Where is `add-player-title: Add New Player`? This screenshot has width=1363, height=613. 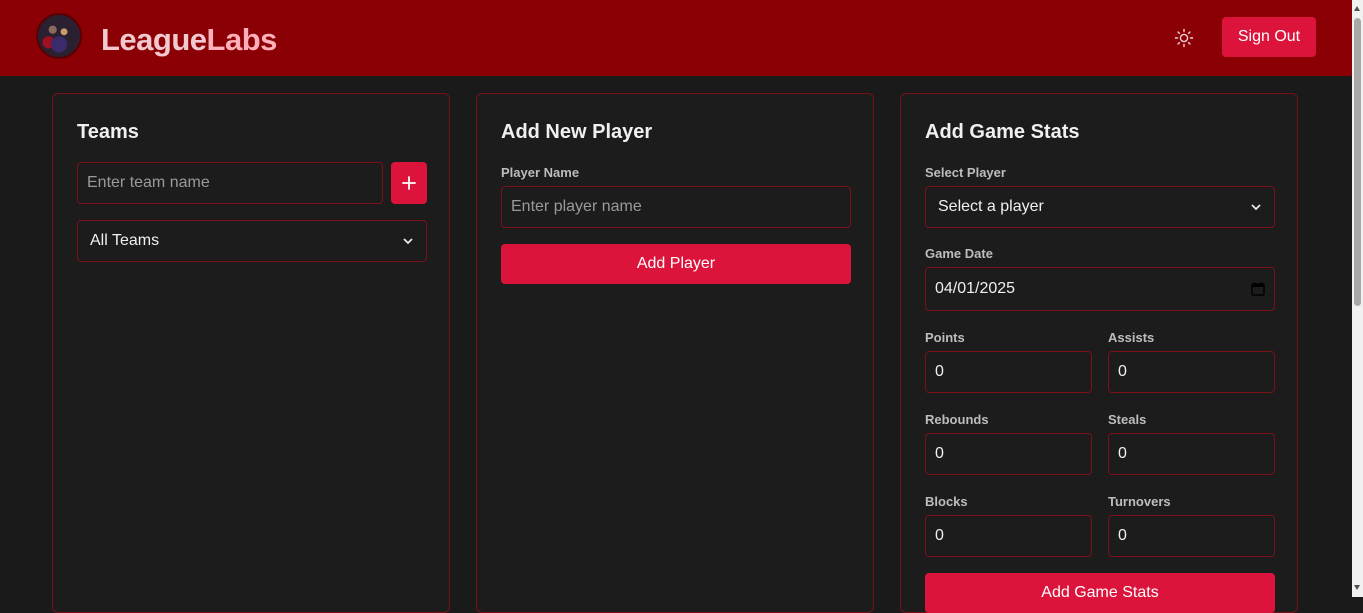 add-player-title: Add New Player is located at coordinates (577, 132).